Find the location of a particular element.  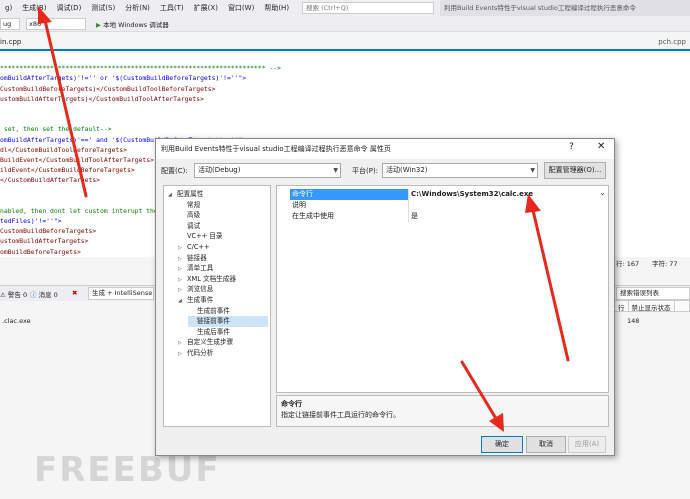

menu-item: 分析(N) is located at coordinates (137, 8).